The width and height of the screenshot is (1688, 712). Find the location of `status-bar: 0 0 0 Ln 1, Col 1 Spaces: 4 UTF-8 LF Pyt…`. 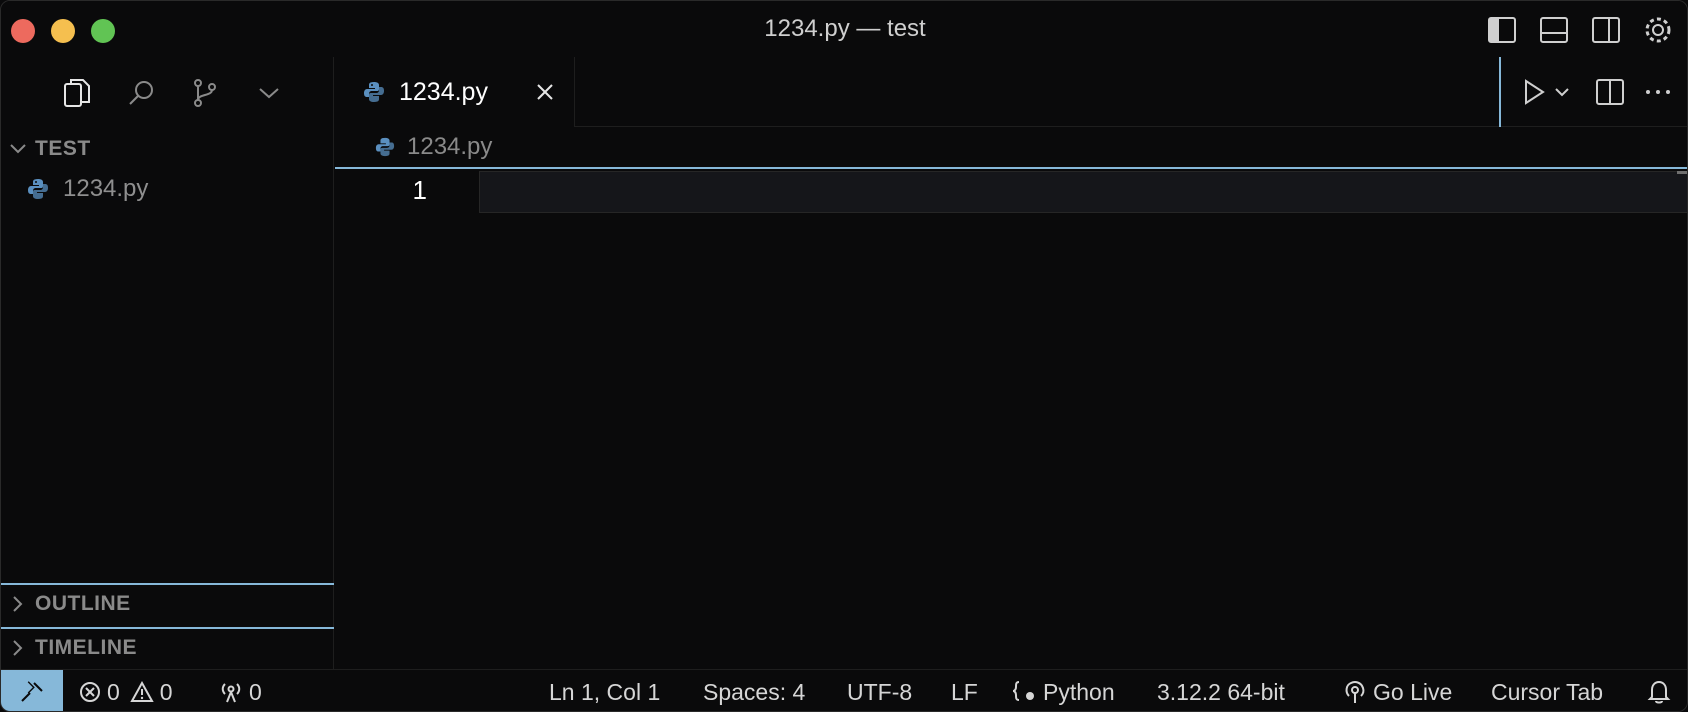

status-bar: 0 0 0 Ln 1, Col 1 Spaces: 4 UTF-8 LF Pyt… is located at coordinates (844, 690).